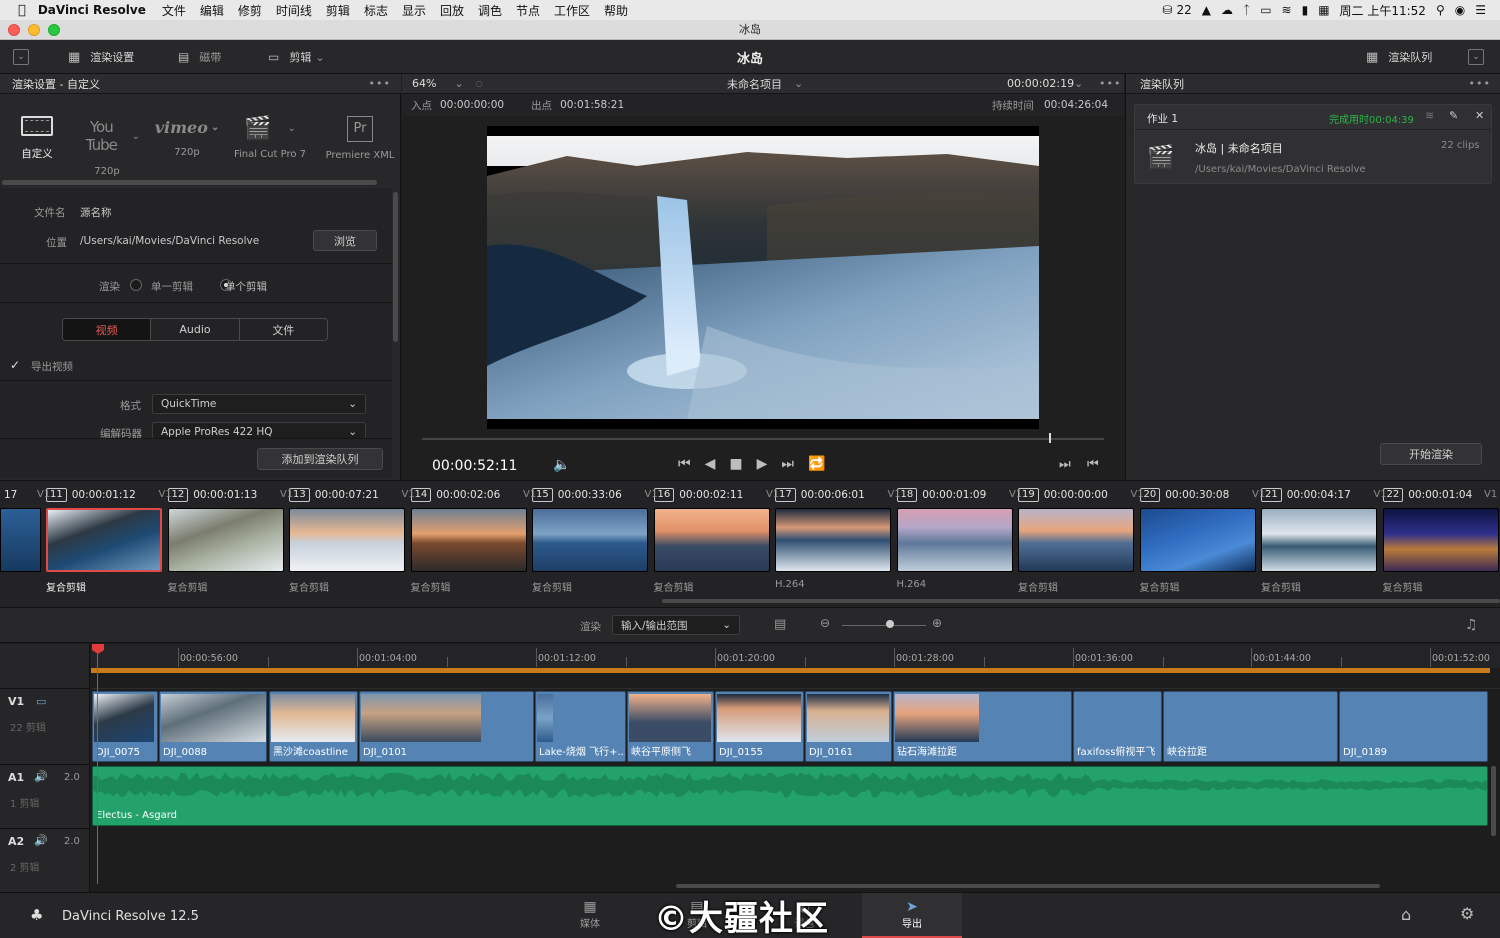 This screenshot has width=1500, height=938. What do you see at coordinates (16, 701) in the screenshot?
I see `v1-track-label: V1` at bounding box center [16, 701].